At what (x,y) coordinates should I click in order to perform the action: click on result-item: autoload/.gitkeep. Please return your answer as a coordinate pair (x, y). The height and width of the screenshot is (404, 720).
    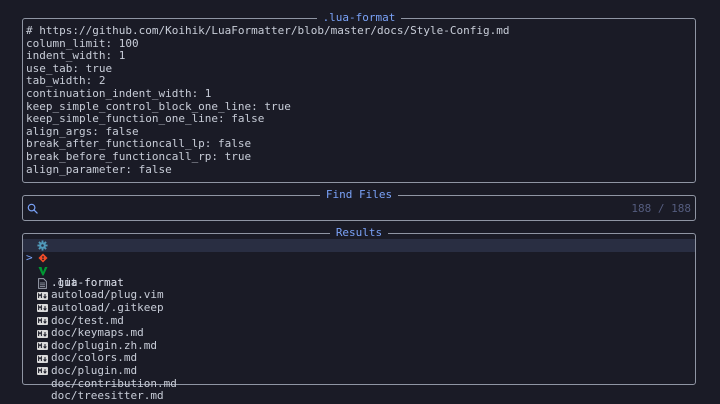
    Looking at the image, I should click on (359, 295).